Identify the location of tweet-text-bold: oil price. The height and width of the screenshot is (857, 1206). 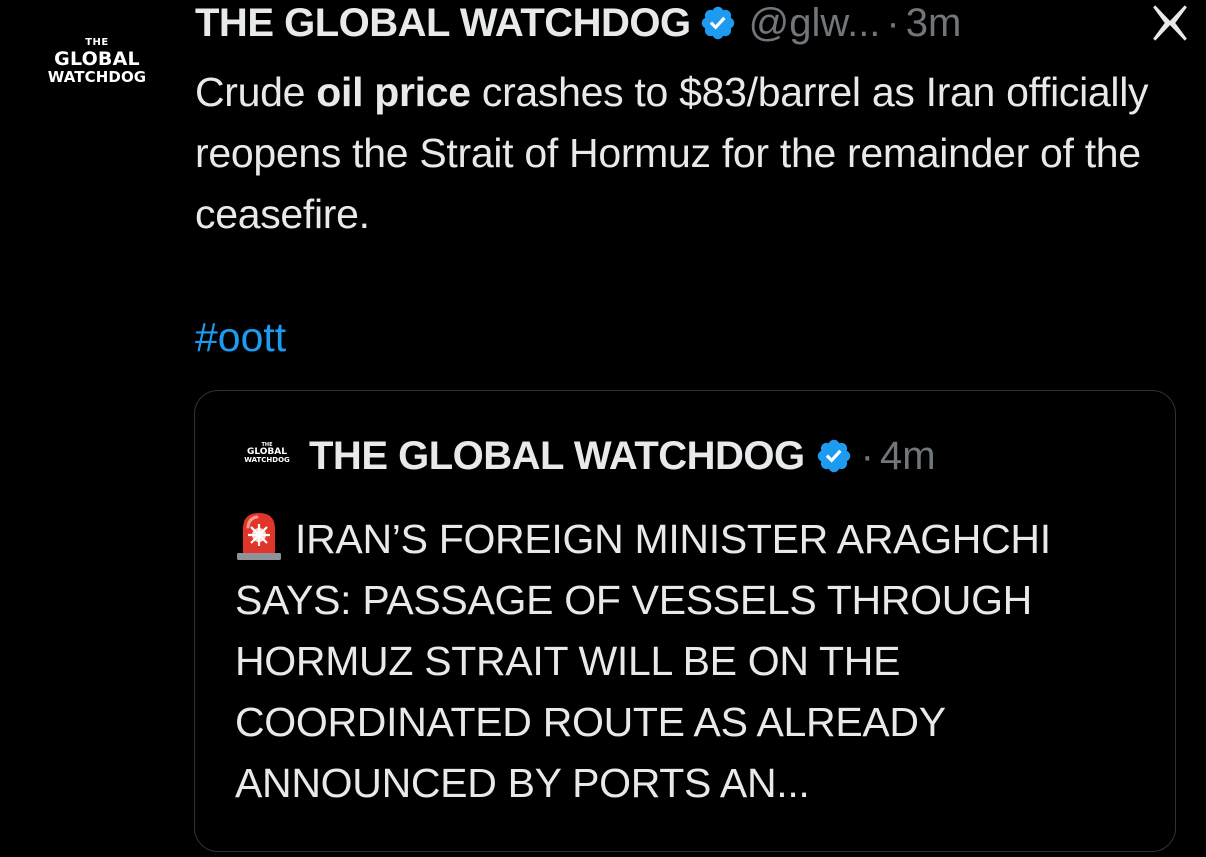
(393, 92).